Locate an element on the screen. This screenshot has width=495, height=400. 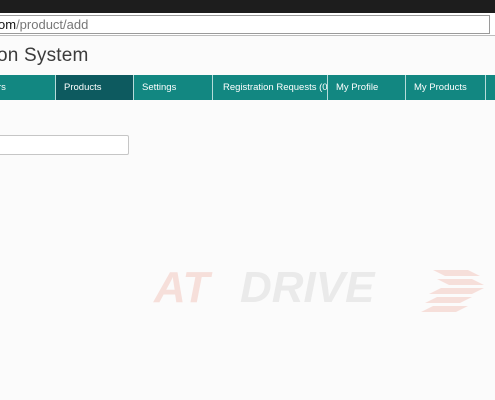
nav-item-overflow is located at coordinates (490, 87).